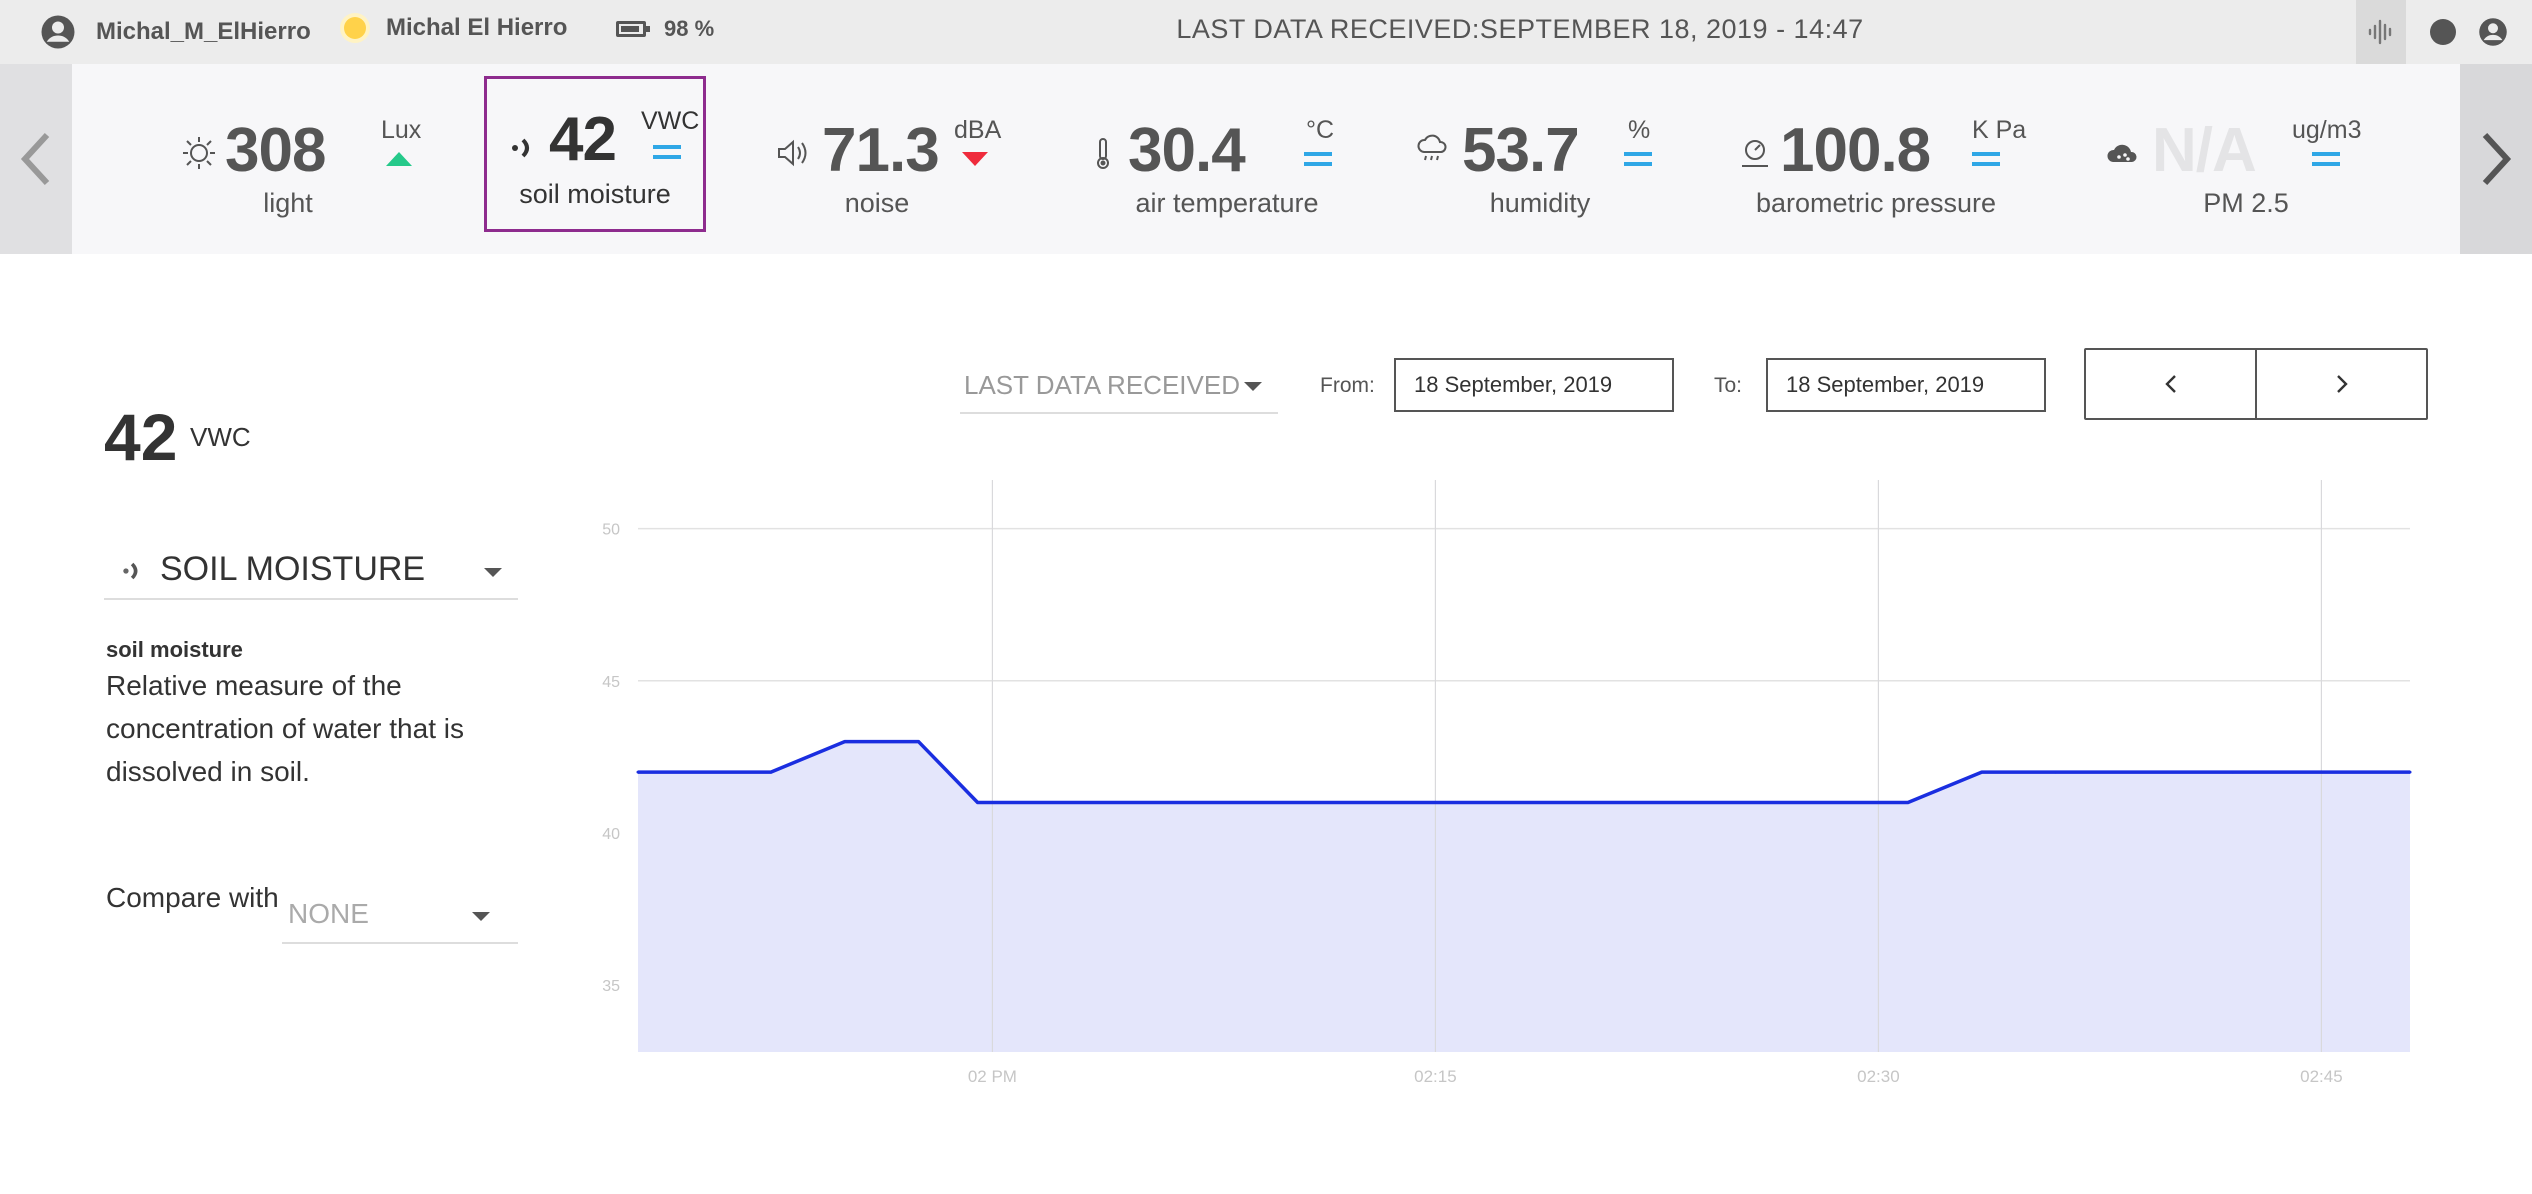  I want to click on kit-status: Michal El Hierro, so click(455, 28).